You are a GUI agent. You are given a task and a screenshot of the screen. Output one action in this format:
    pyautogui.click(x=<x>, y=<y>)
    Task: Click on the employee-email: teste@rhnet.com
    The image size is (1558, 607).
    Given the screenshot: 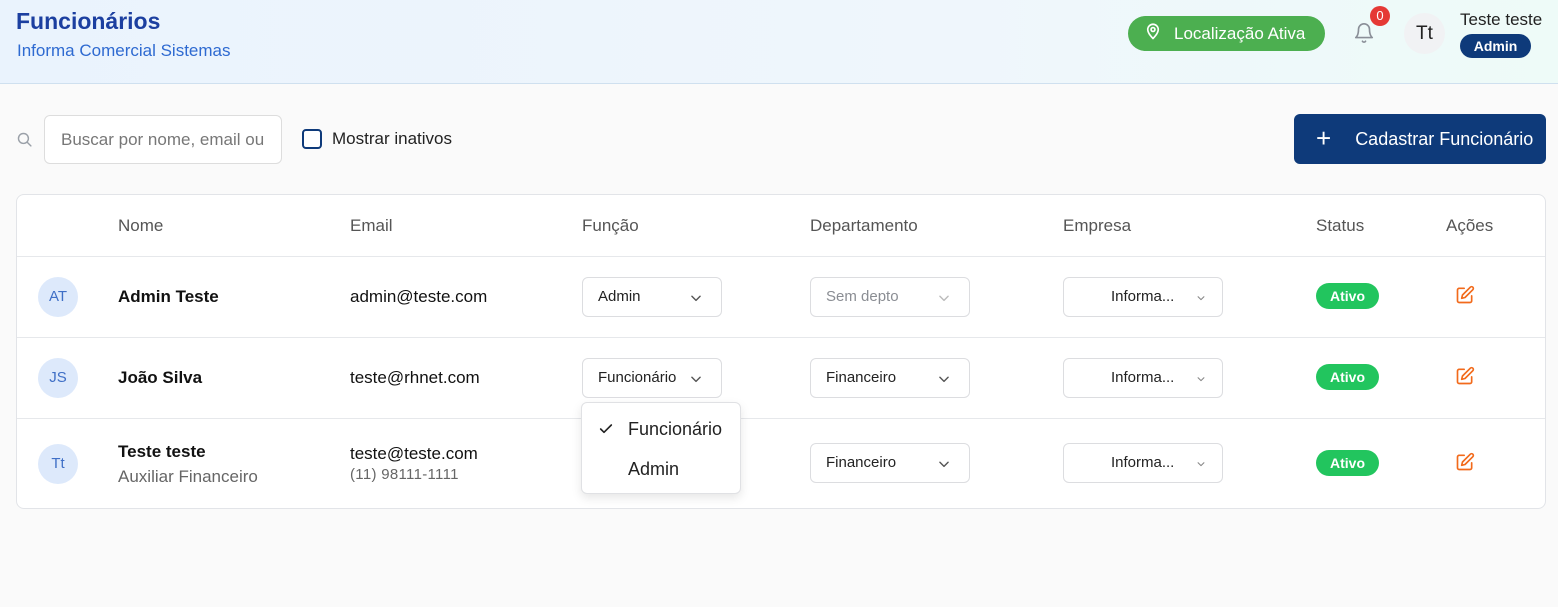 What is the action you would take?
    pyautogui.click(x=415, y=377)
    